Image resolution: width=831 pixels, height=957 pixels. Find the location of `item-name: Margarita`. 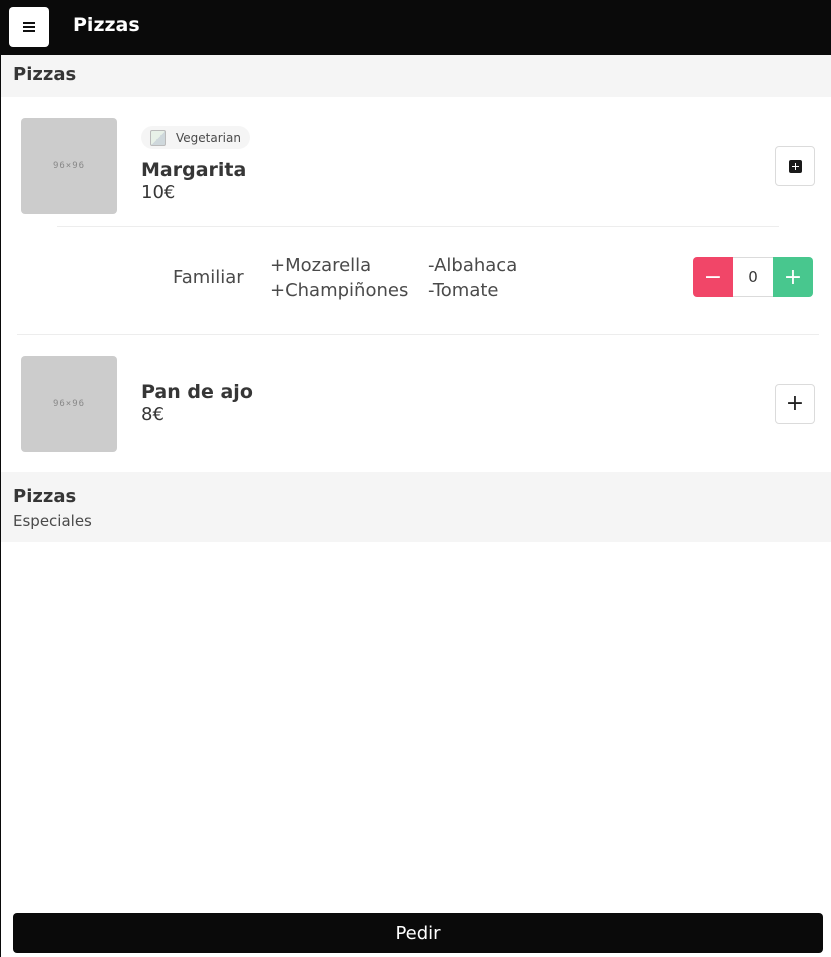

item-name: Margarita is located at coordinates (194, 170).